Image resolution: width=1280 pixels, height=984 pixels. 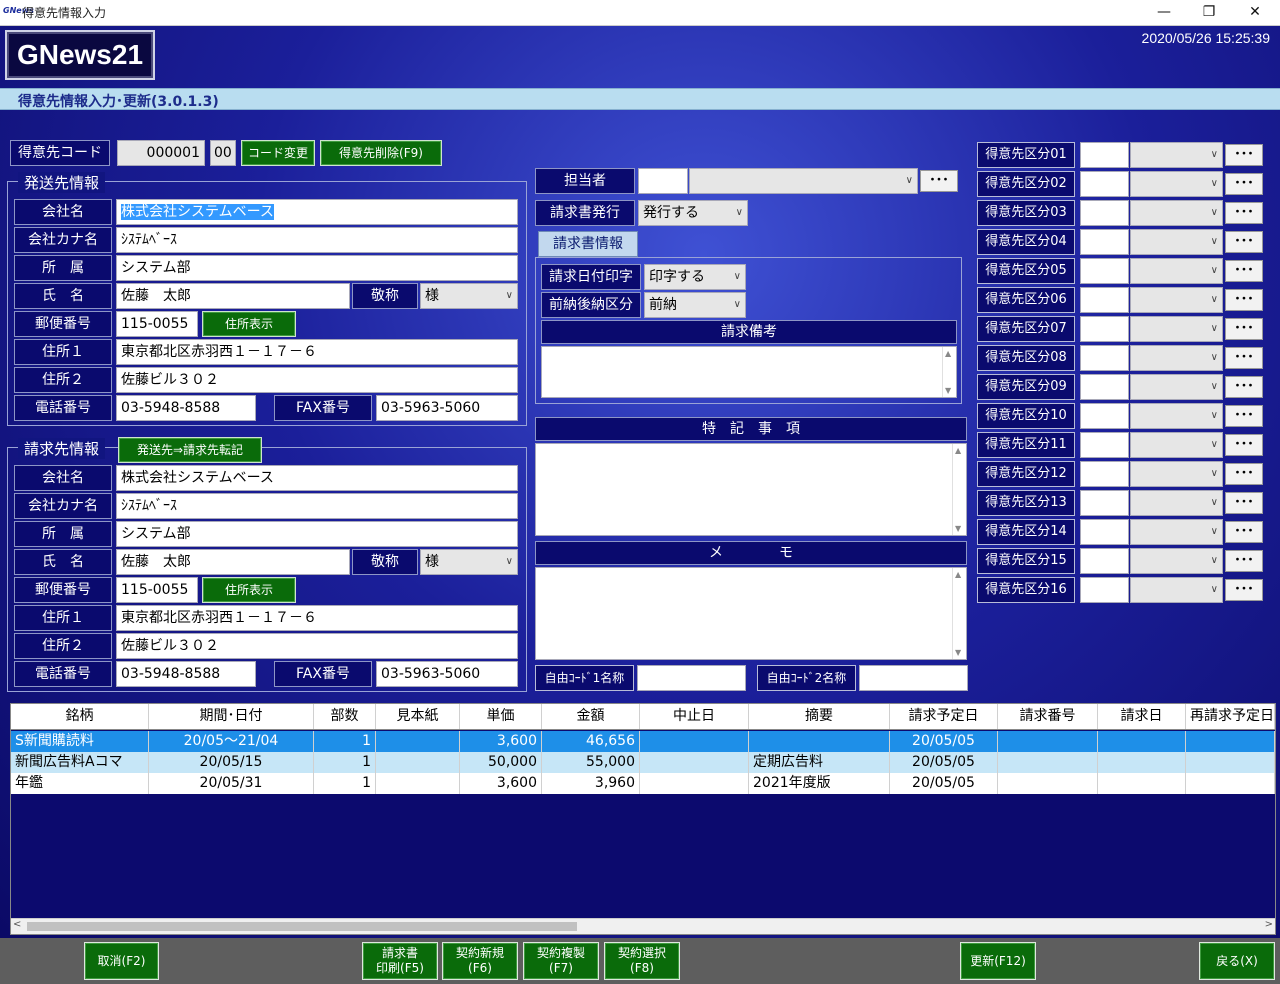 What do you see at coordinates (501, 716) in the screenshot?
I see `column-header: 単価` at bounding box center [501, 716].